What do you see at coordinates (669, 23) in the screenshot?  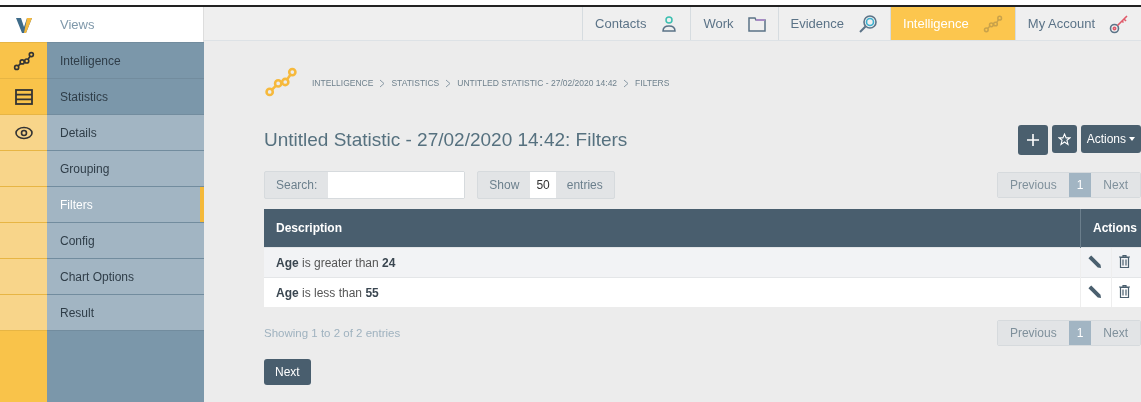 I see `person-icon` at bounding box center [669, 23].